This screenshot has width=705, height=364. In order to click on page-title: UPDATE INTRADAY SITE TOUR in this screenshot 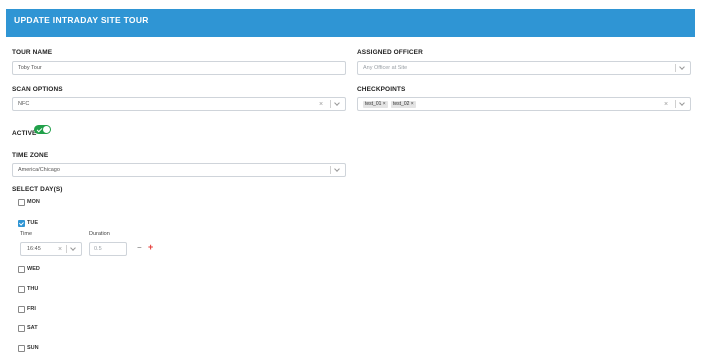, I will do `click(81, 20)`.